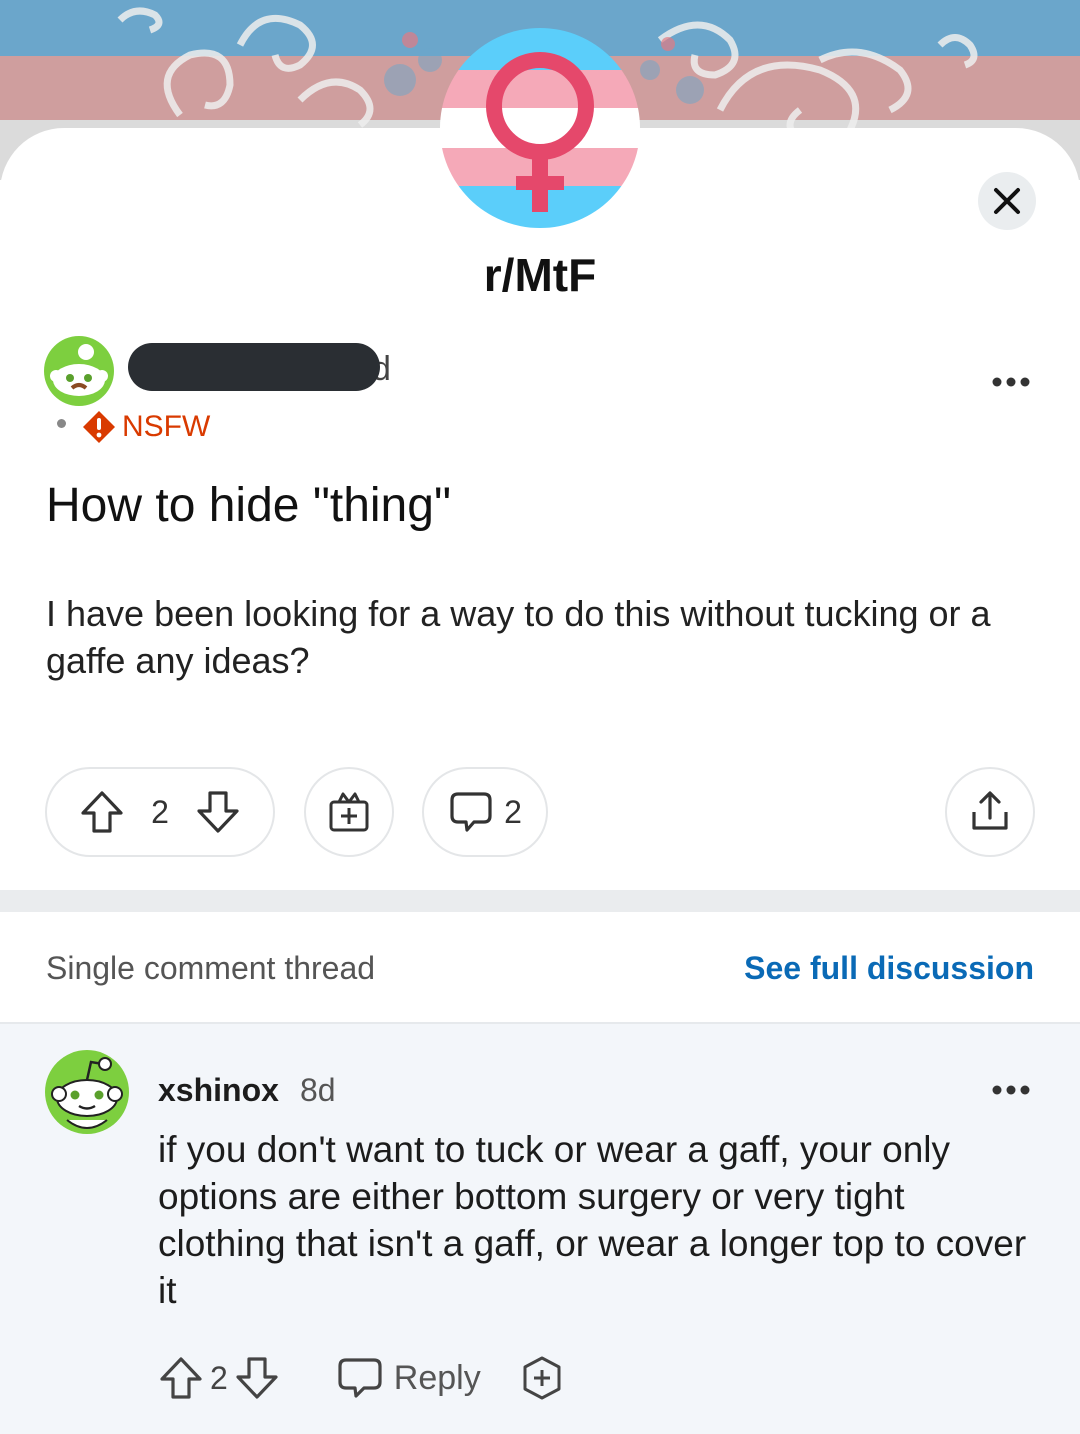  I want to click on subreddit-name: r/MtF, so click(540, 275).